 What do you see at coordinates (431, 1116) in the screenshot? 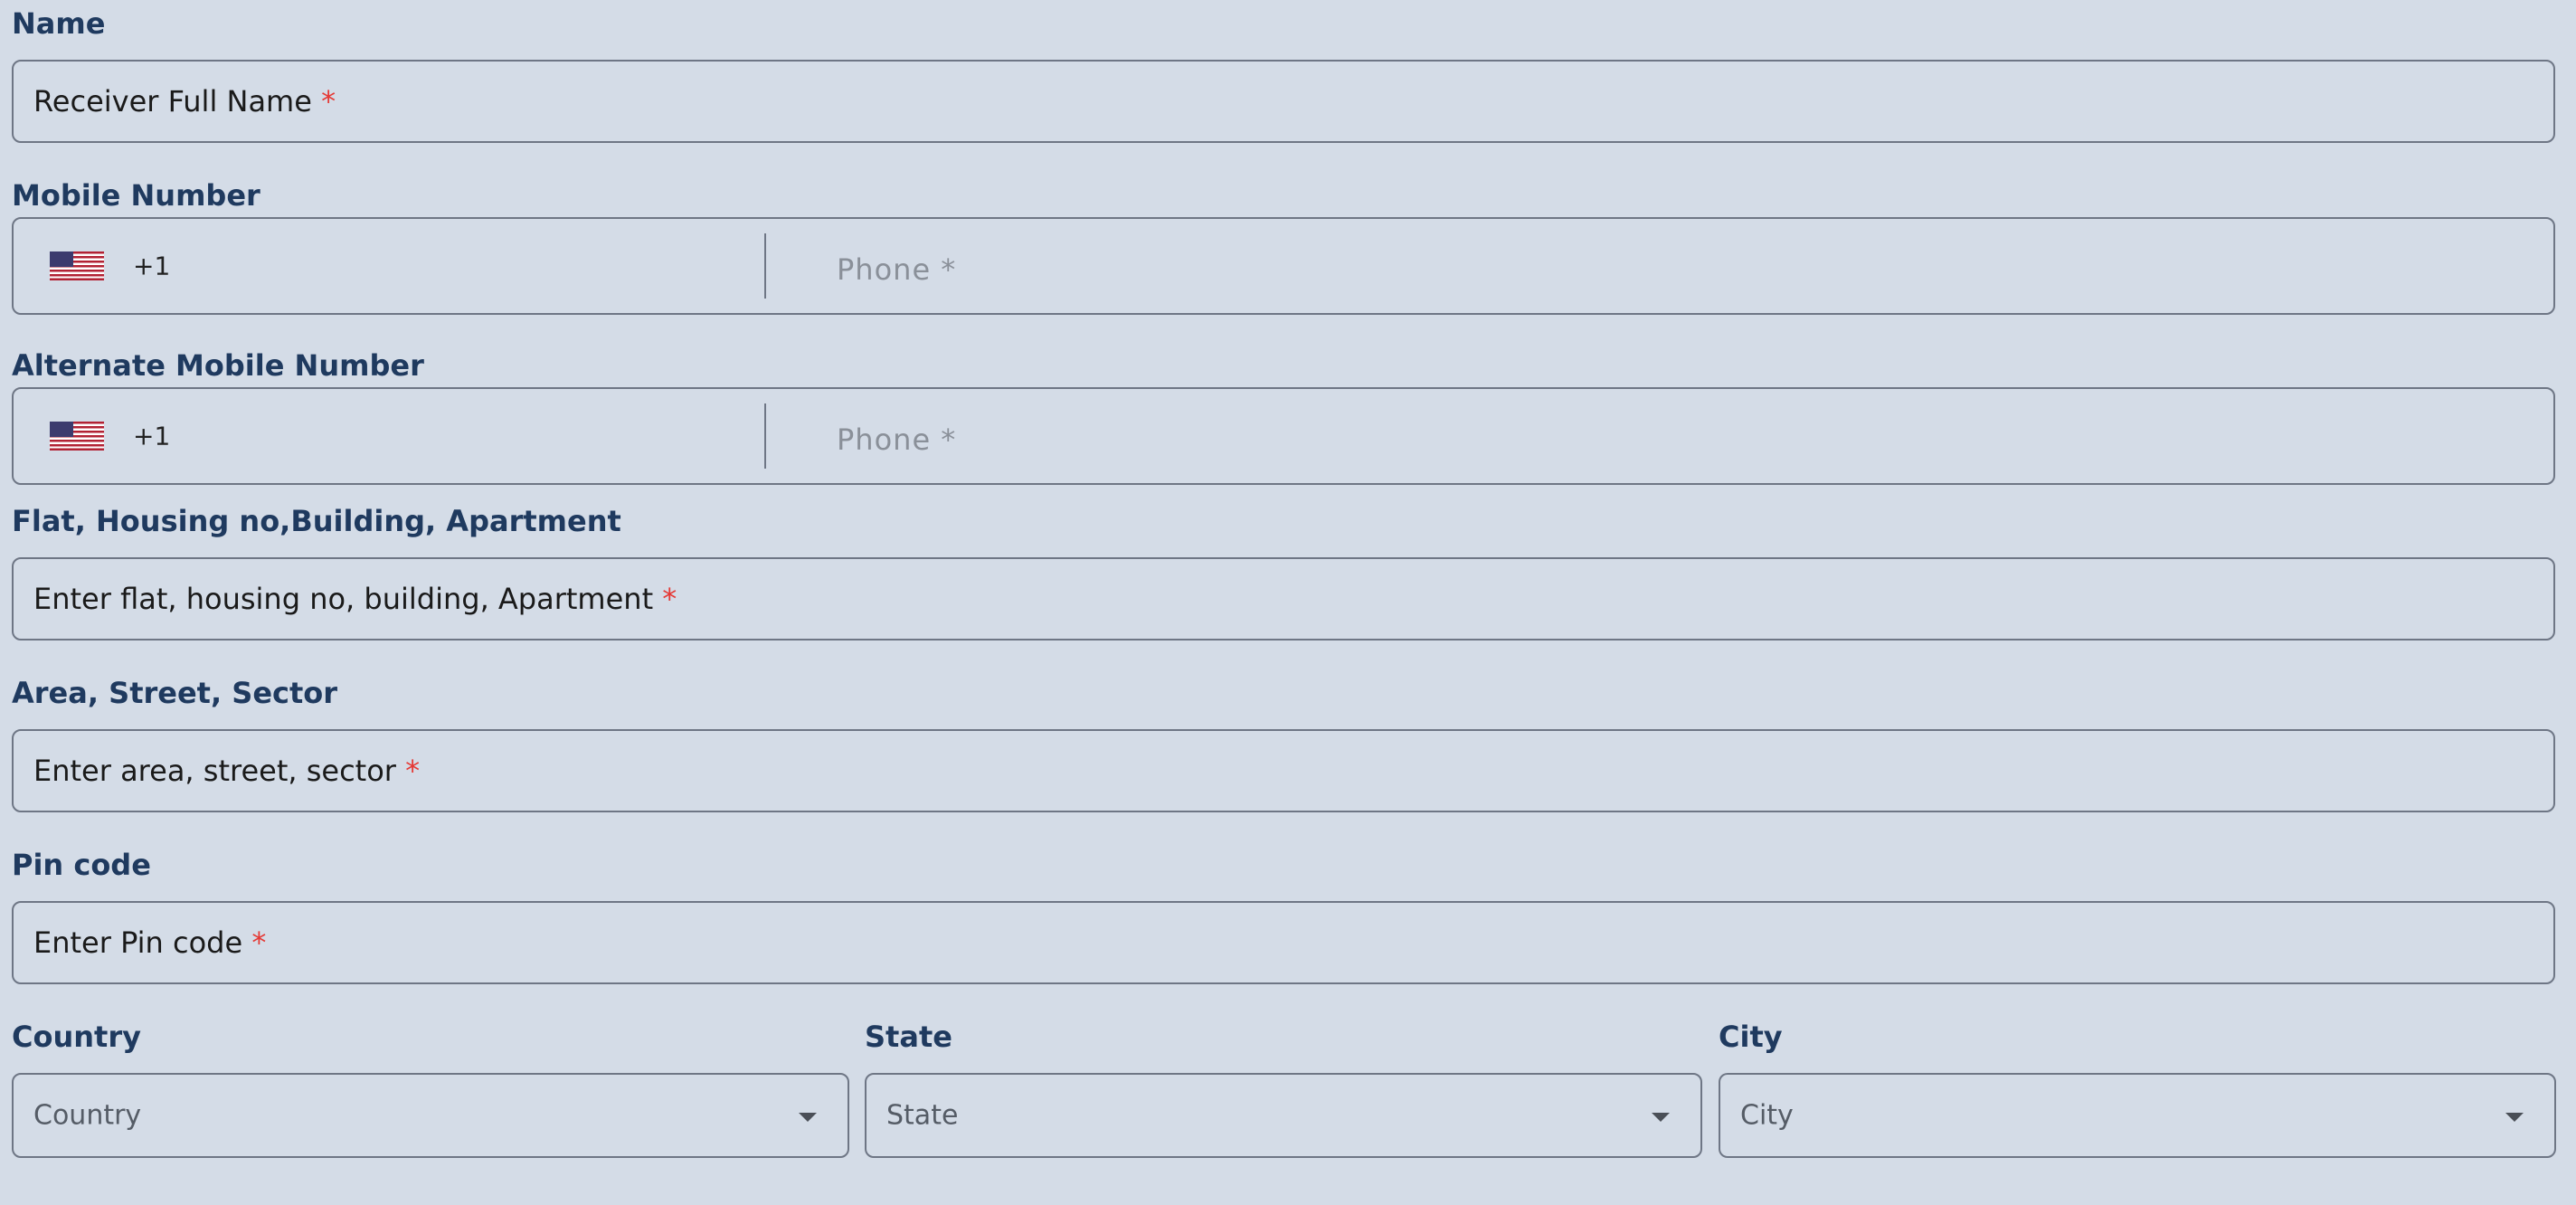
I see `country-select: Country` at bounding box center [431, 1116].